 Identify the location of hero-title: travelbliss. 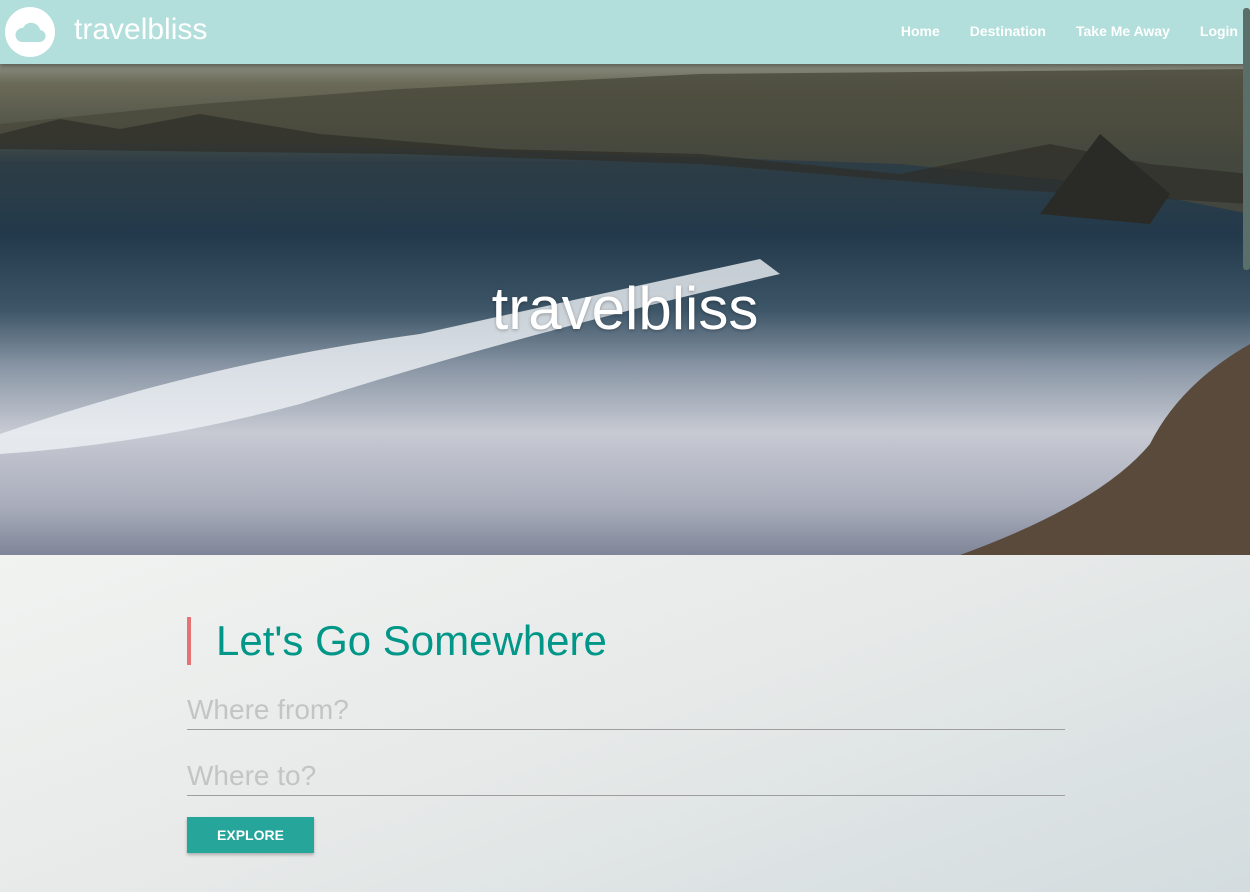
(625, 308).